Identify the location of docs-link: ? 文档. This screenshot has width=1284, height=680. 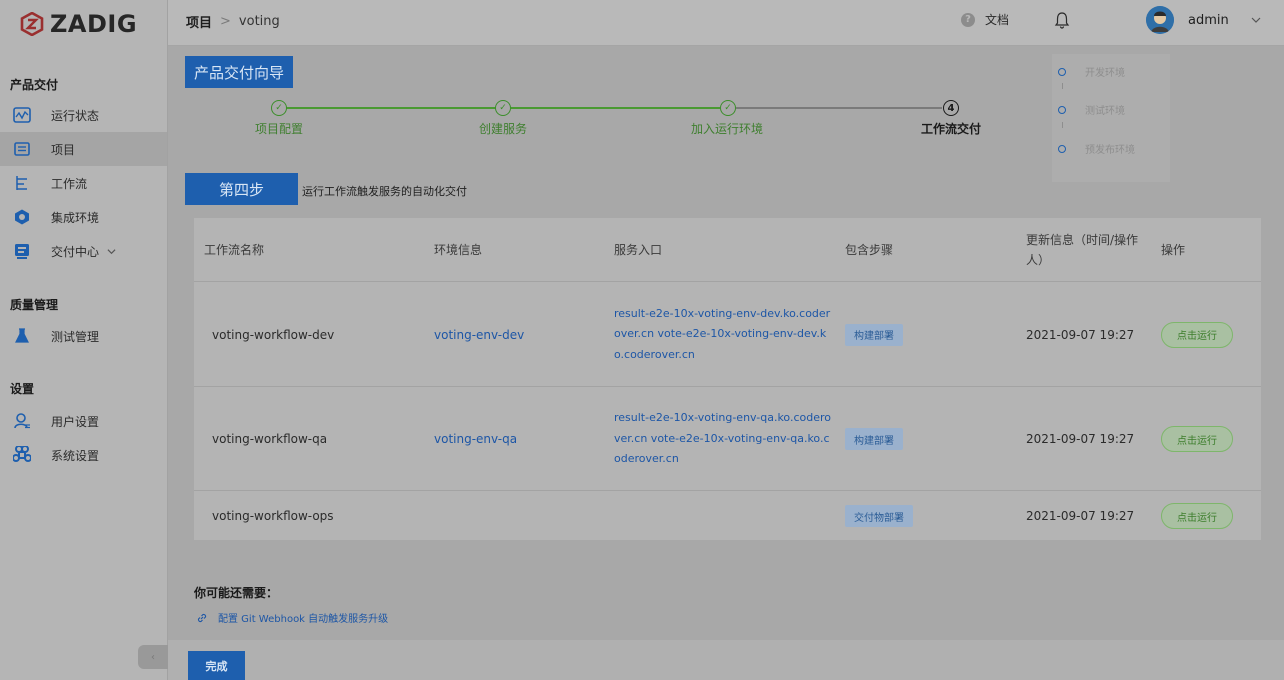
(985, 19).